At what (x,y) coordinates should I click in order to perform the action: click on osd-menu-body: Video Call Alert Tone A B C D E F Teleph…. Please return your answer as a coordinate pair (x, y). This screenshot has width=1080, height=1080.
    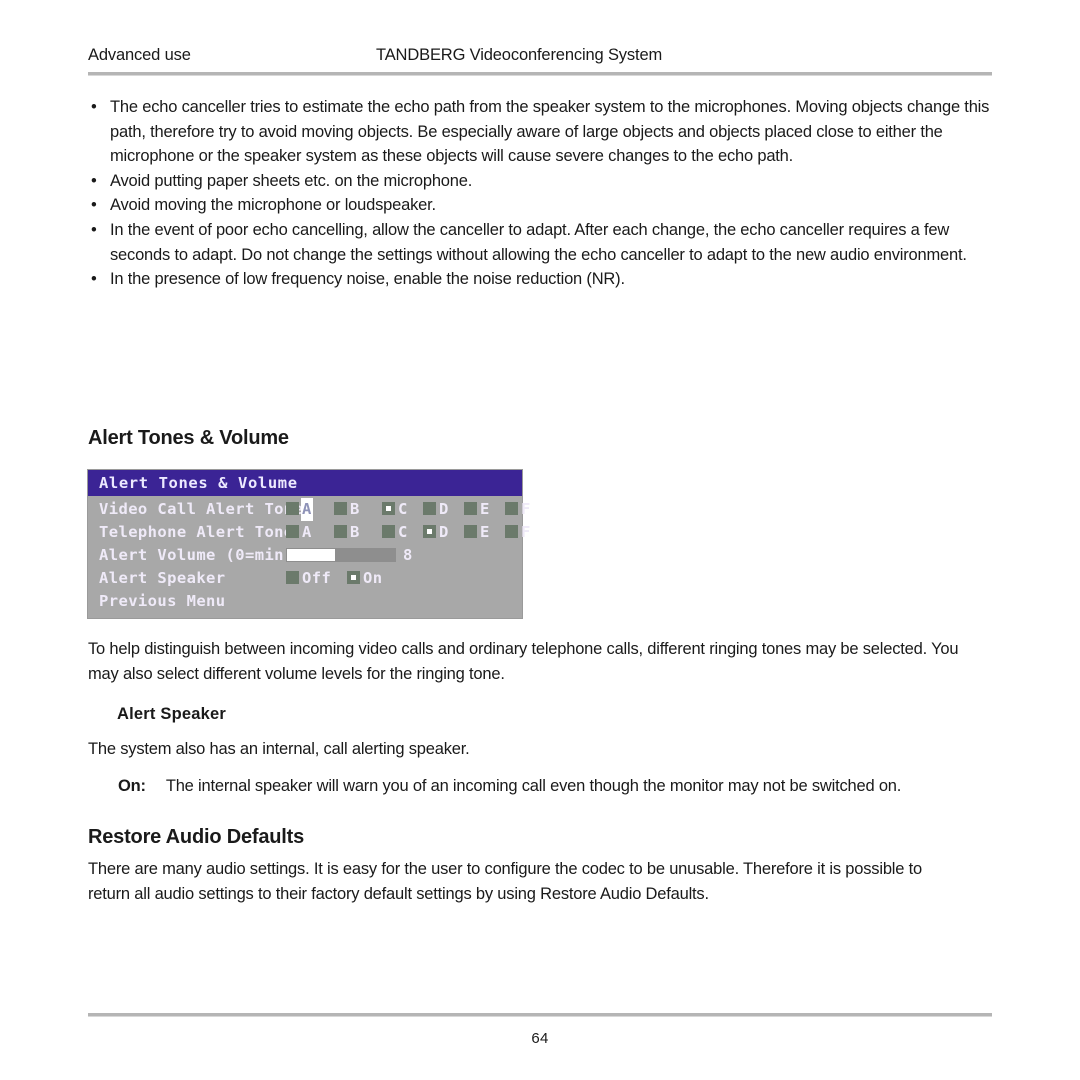
    Looking at the image, I should click on (309, 557).